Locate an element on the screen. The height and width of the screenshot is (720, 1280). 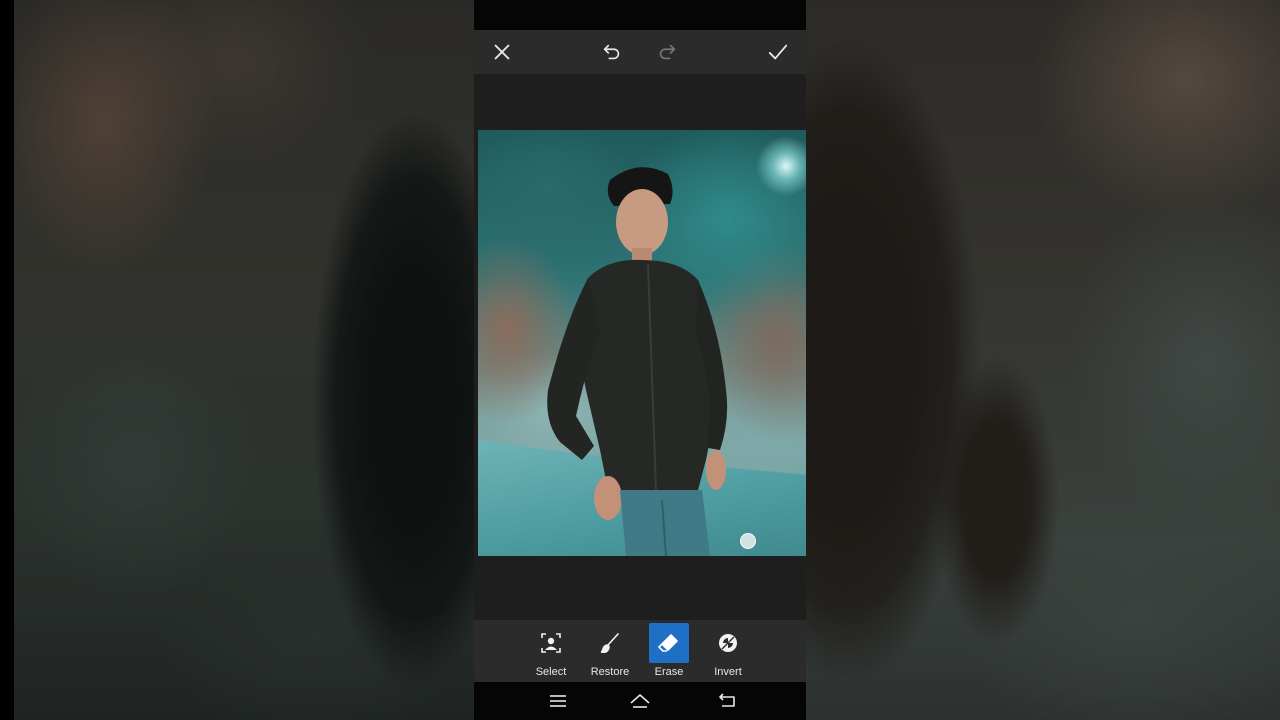
menu-icon is located at coordinates (558, 701).